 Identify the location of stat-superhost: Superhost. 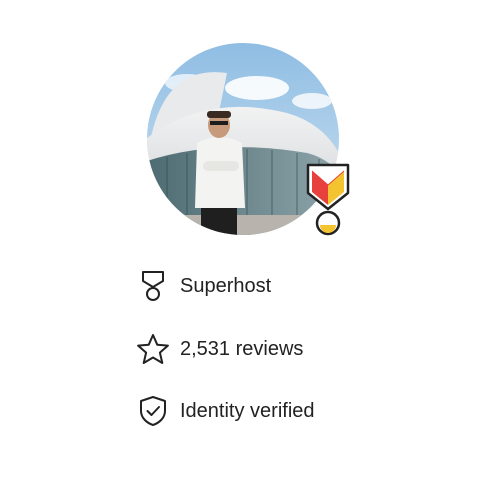
(286, 286).